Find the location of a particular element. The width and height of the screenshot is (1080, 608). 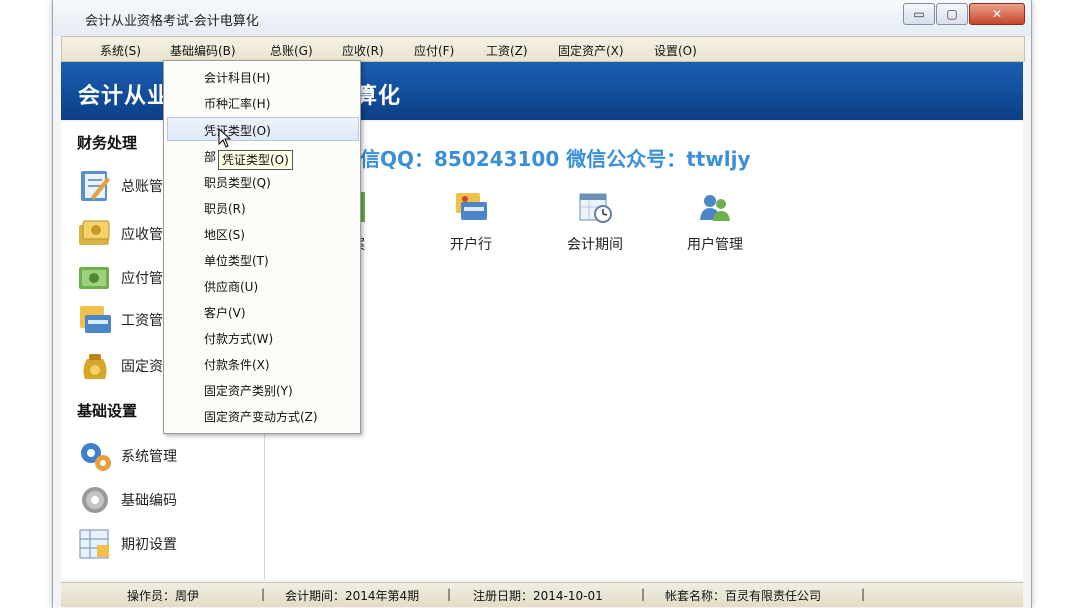

sidebar-label-payable: 应付管 is located at coordinates (142, 279).